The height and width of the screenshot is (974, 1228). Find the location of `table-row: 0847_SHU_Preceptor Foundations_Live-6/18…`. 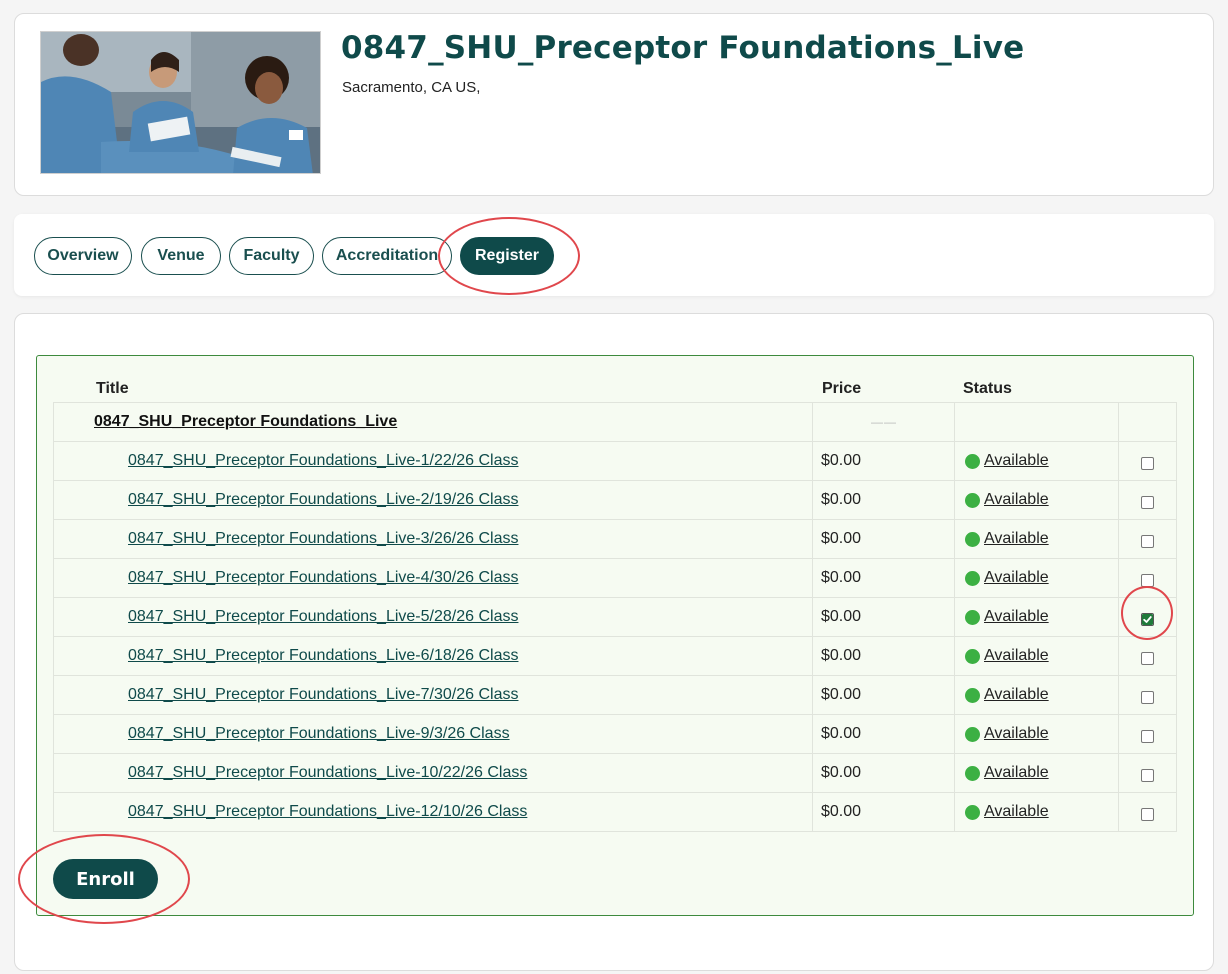

table-row: 0847_SHU_Preceptor Foundations_Live-6/18… is located at coordinates (615, 656).